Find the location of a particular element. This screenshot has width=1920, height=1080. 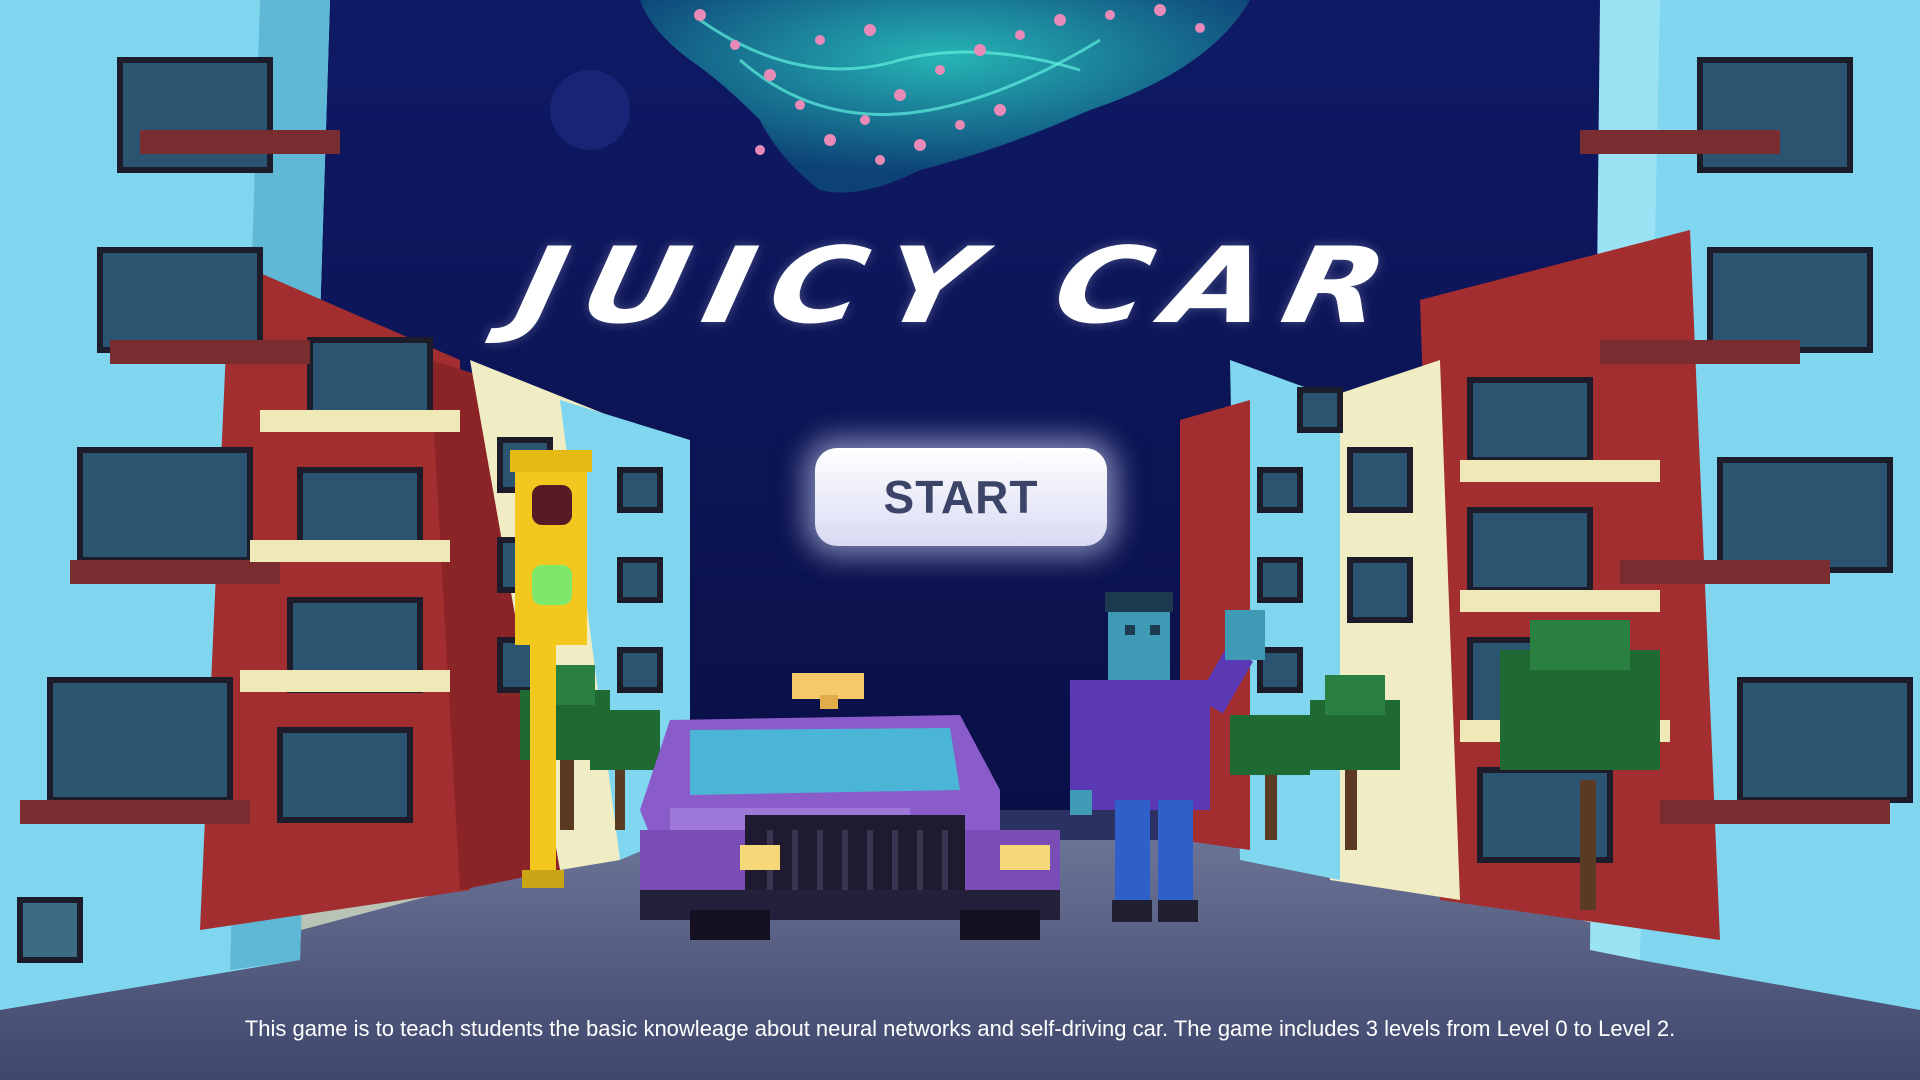

game-title: JUICY CAR is located at coordinates (960, 286).